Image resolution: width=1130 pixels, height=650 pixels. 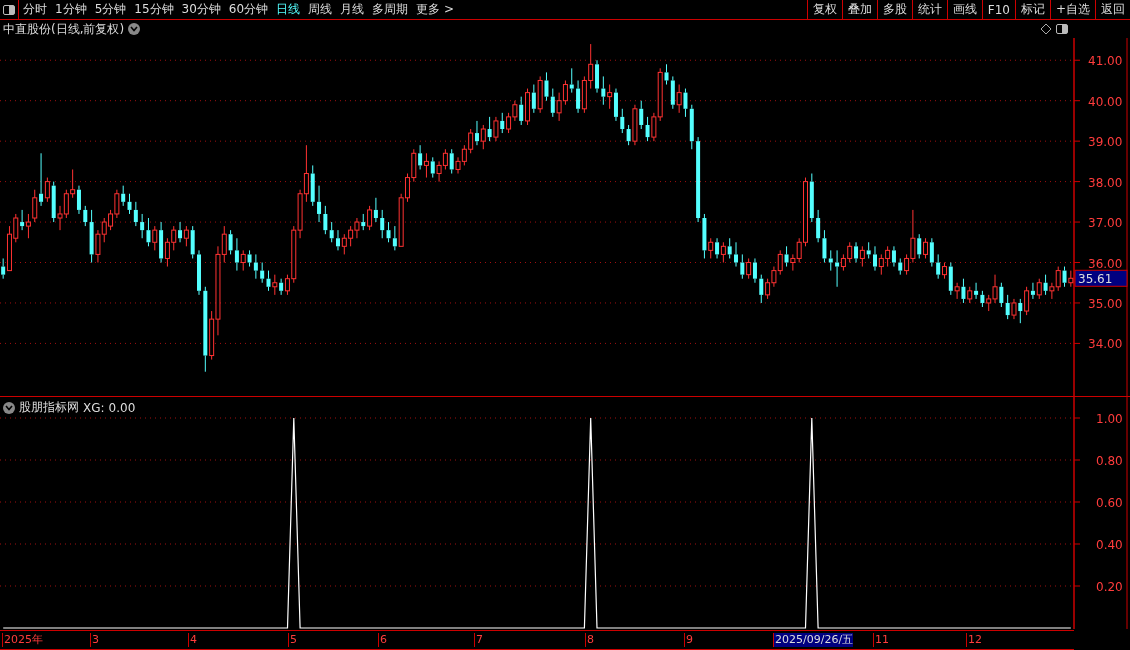 I want to click on period-tab: 30分钟, so click(x=201, y=9).